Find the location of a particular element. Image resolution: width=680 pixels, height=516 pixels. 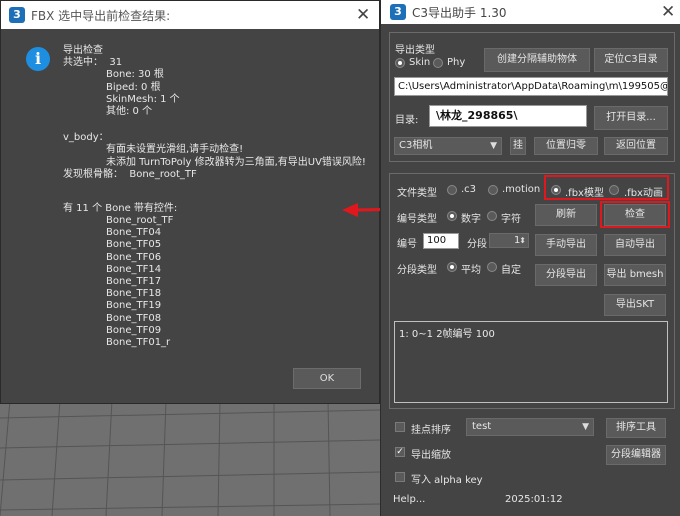

alpha-key-label: 写入 alpha key is located at coordinates (447, 480).